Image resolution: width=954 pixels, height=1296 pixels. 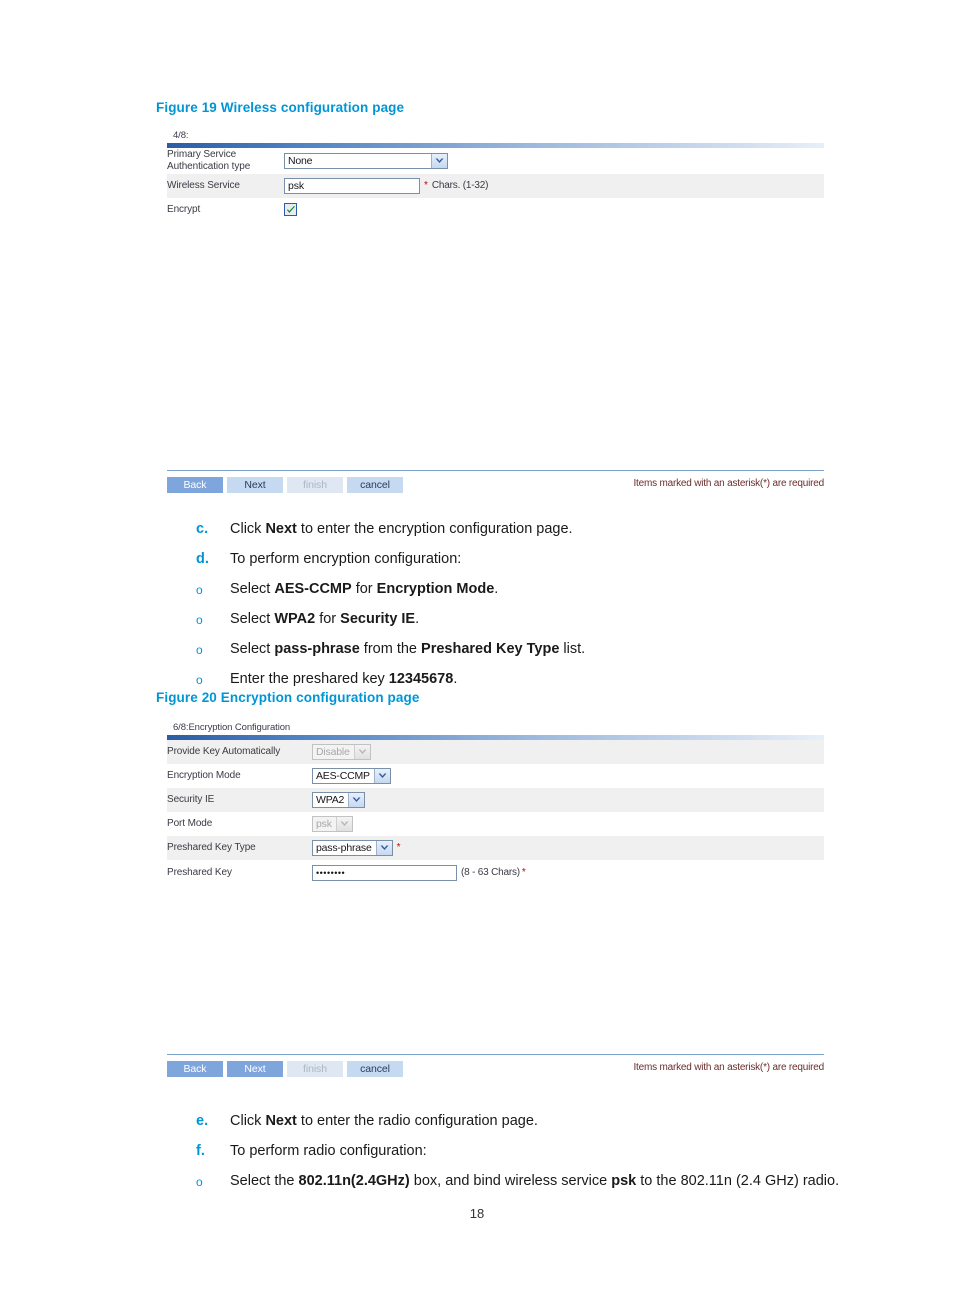 What do you see at coordinates (346, 559) in the screenshot?
I see `list-item-text: To perform encryption configuration:` at bounding box center [346, 559].